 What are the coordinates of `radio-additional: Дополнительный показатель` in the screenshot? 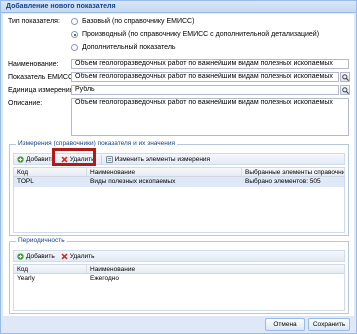 It's located at (123, 47).